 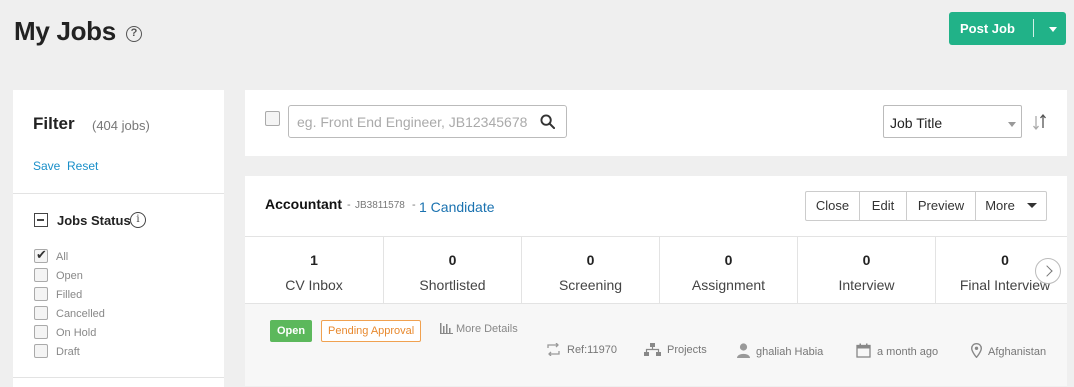 I want to click on owner-meta: ghaliah Habia, so click(x=780, y=350).